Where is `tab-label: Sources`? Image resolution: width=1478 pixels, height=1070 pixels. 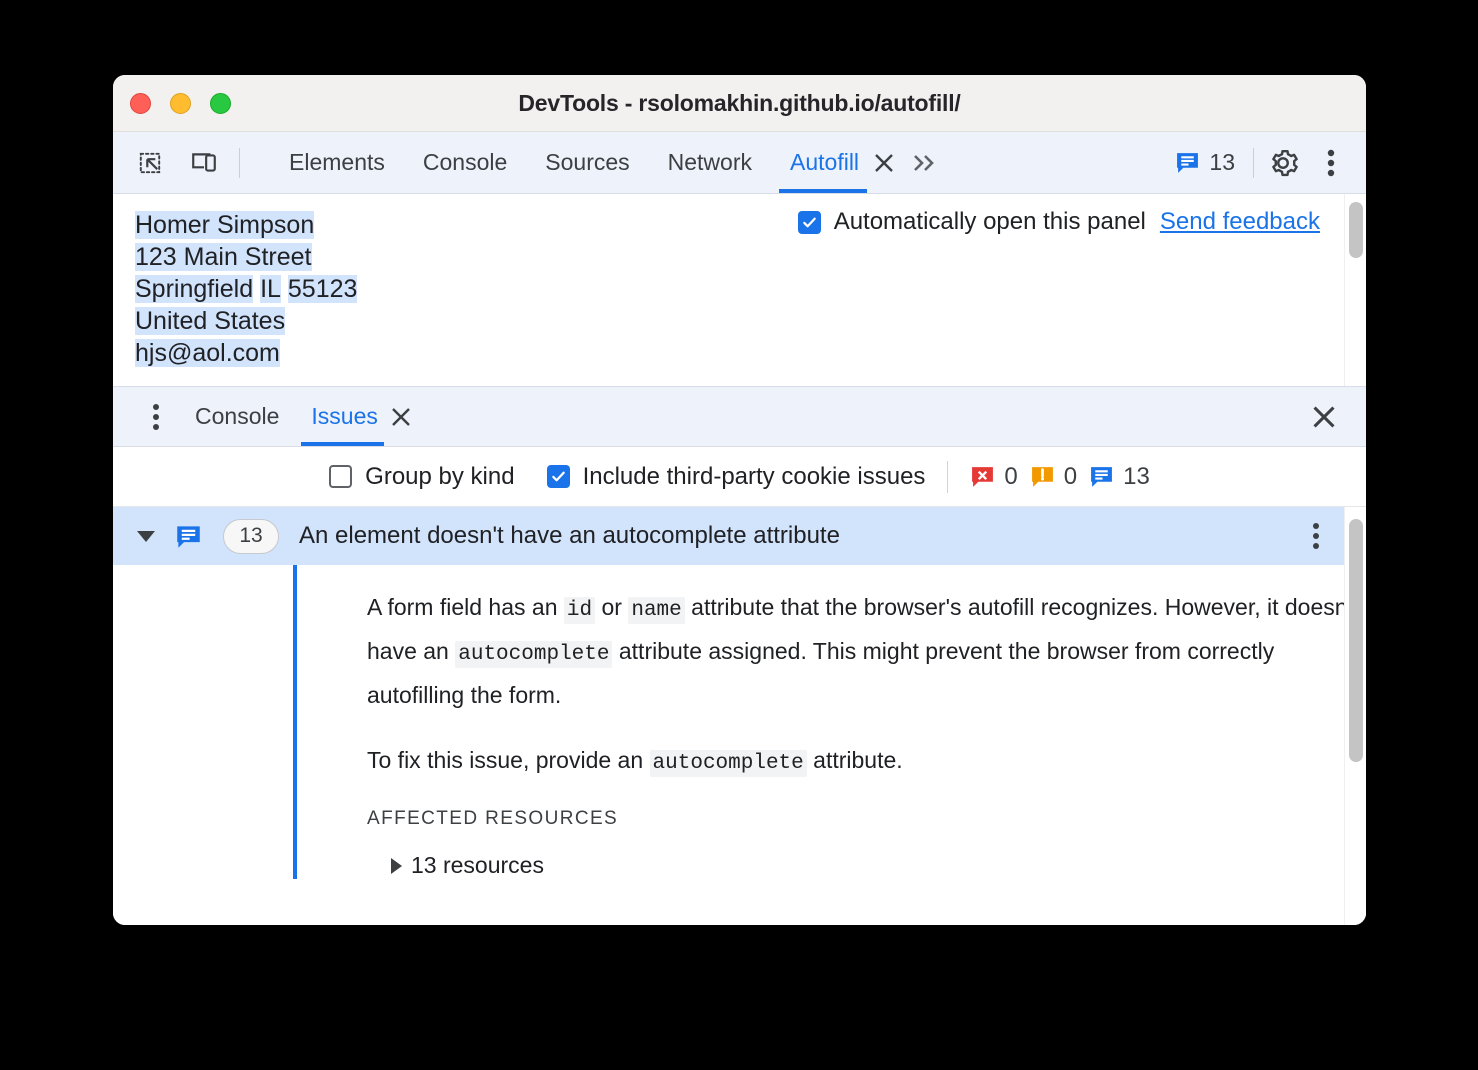 tab-label: Sources is located at coordinates (587, 162).